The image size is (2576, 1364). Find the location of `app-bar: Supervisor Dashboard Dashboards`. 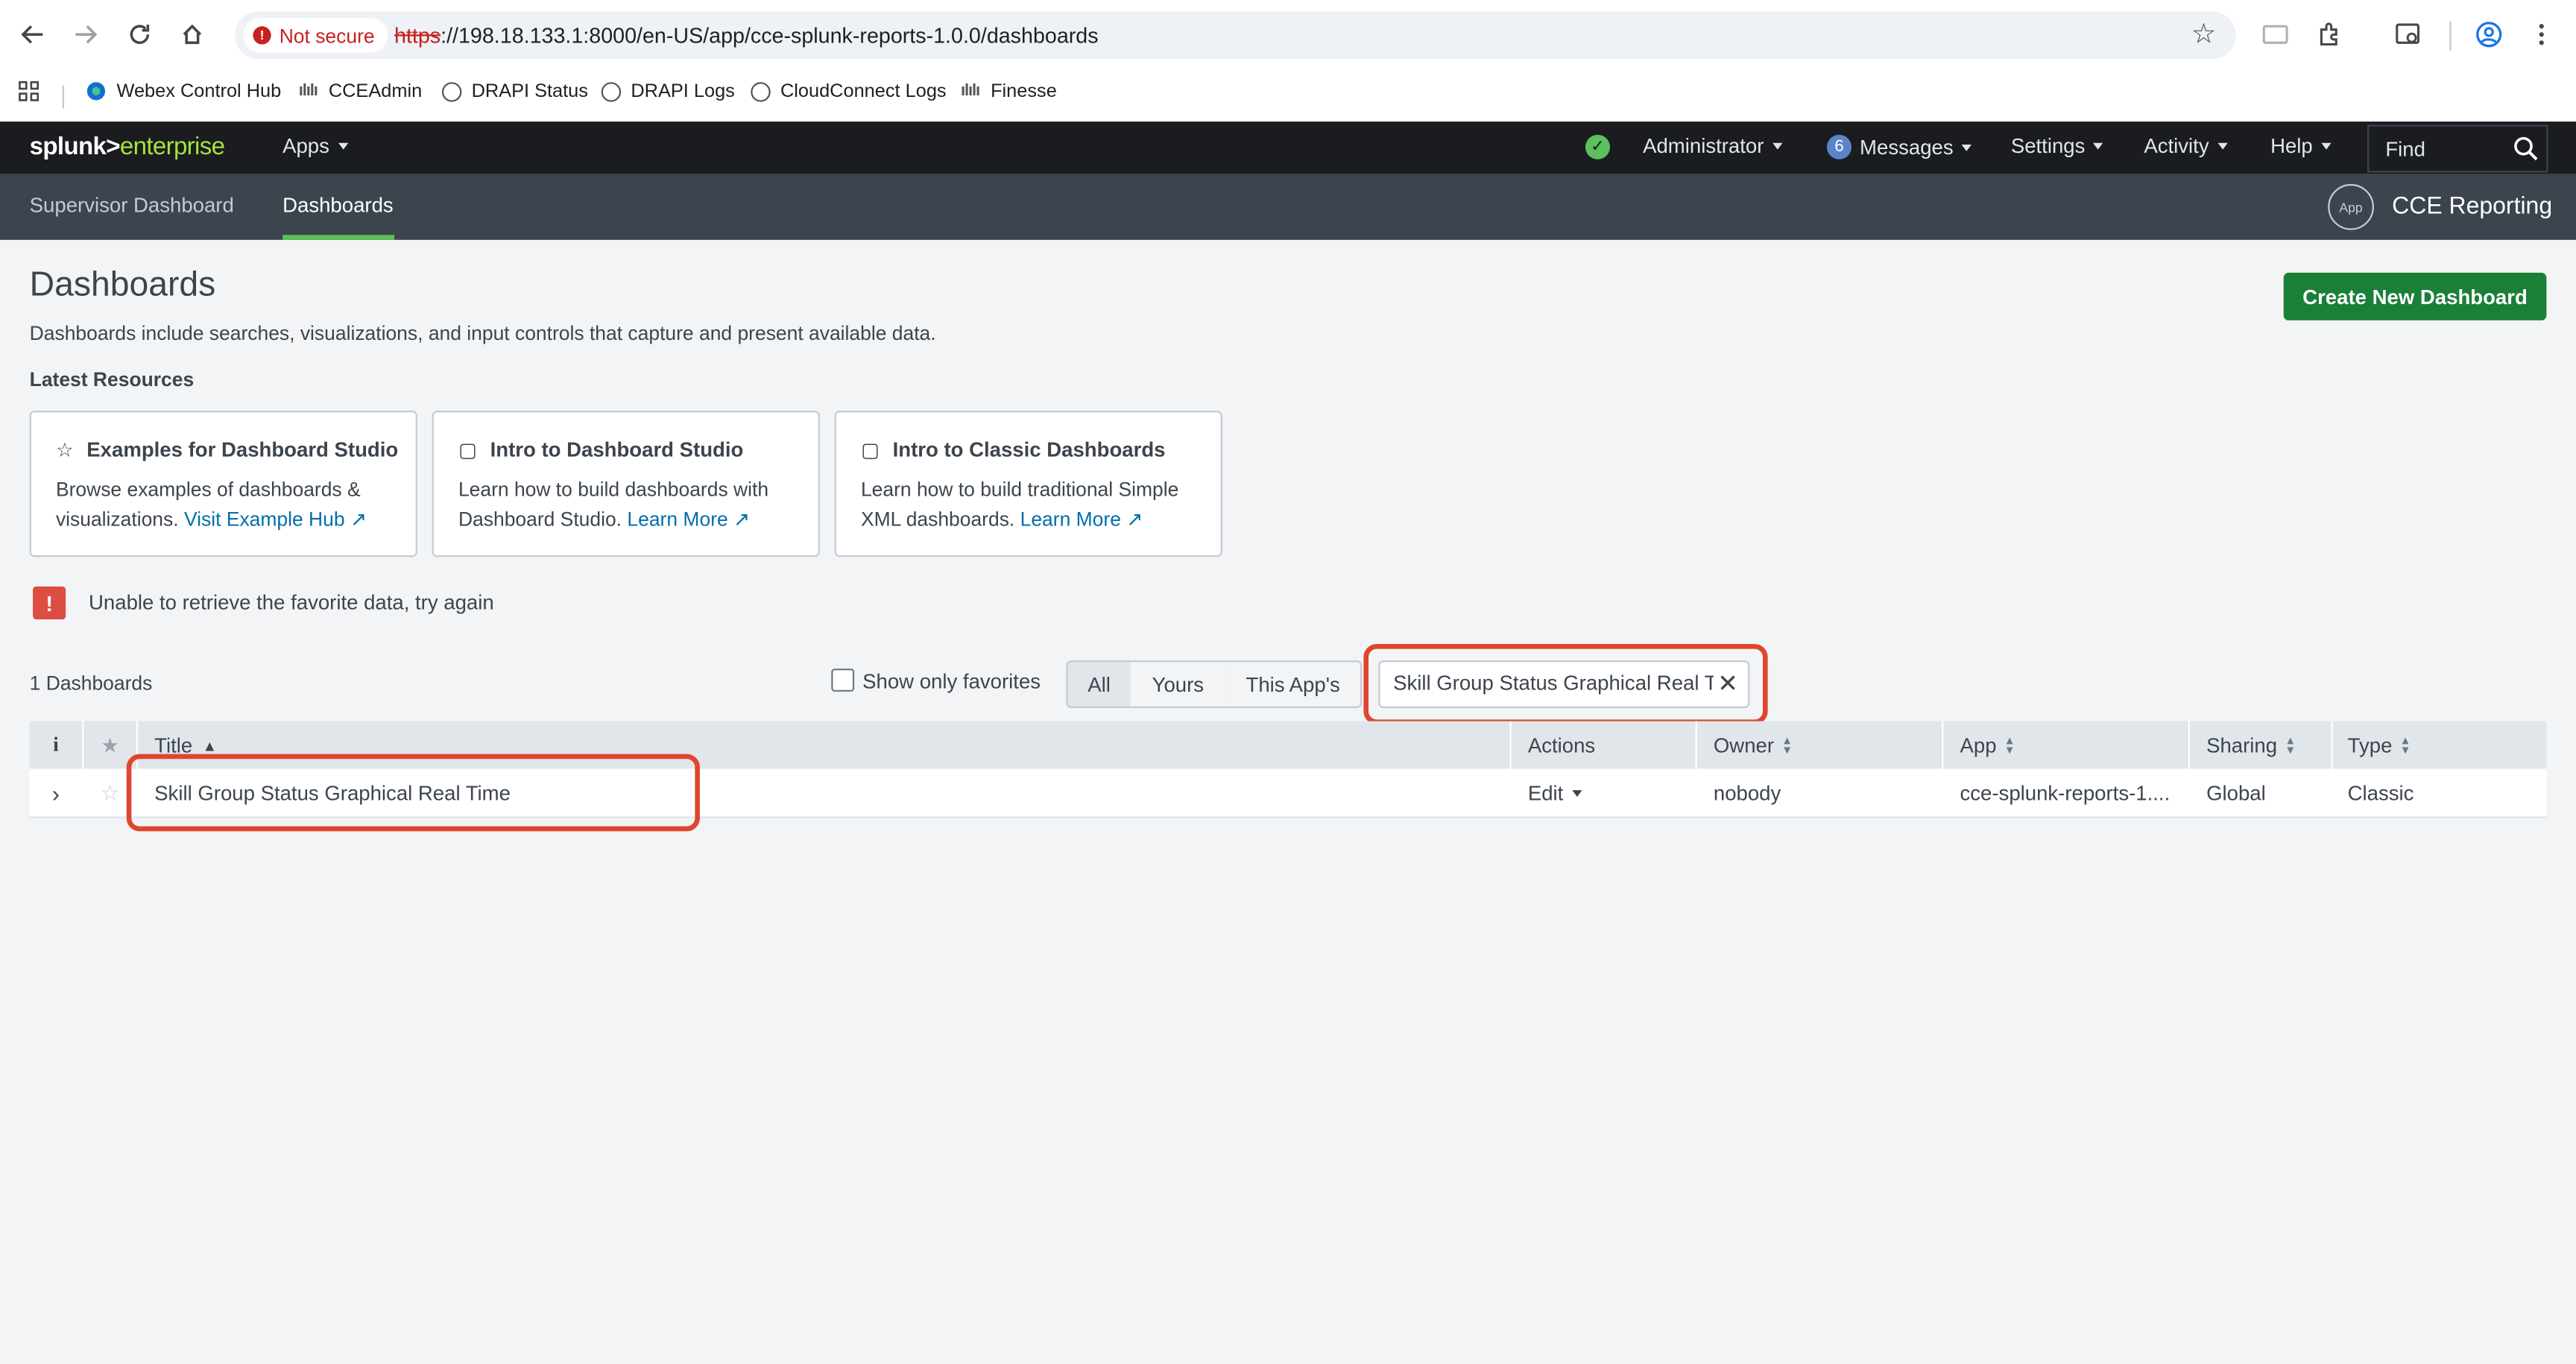

app-bar: Supervisor Dashboard Dashboards is located at coordinates (1288, 207).